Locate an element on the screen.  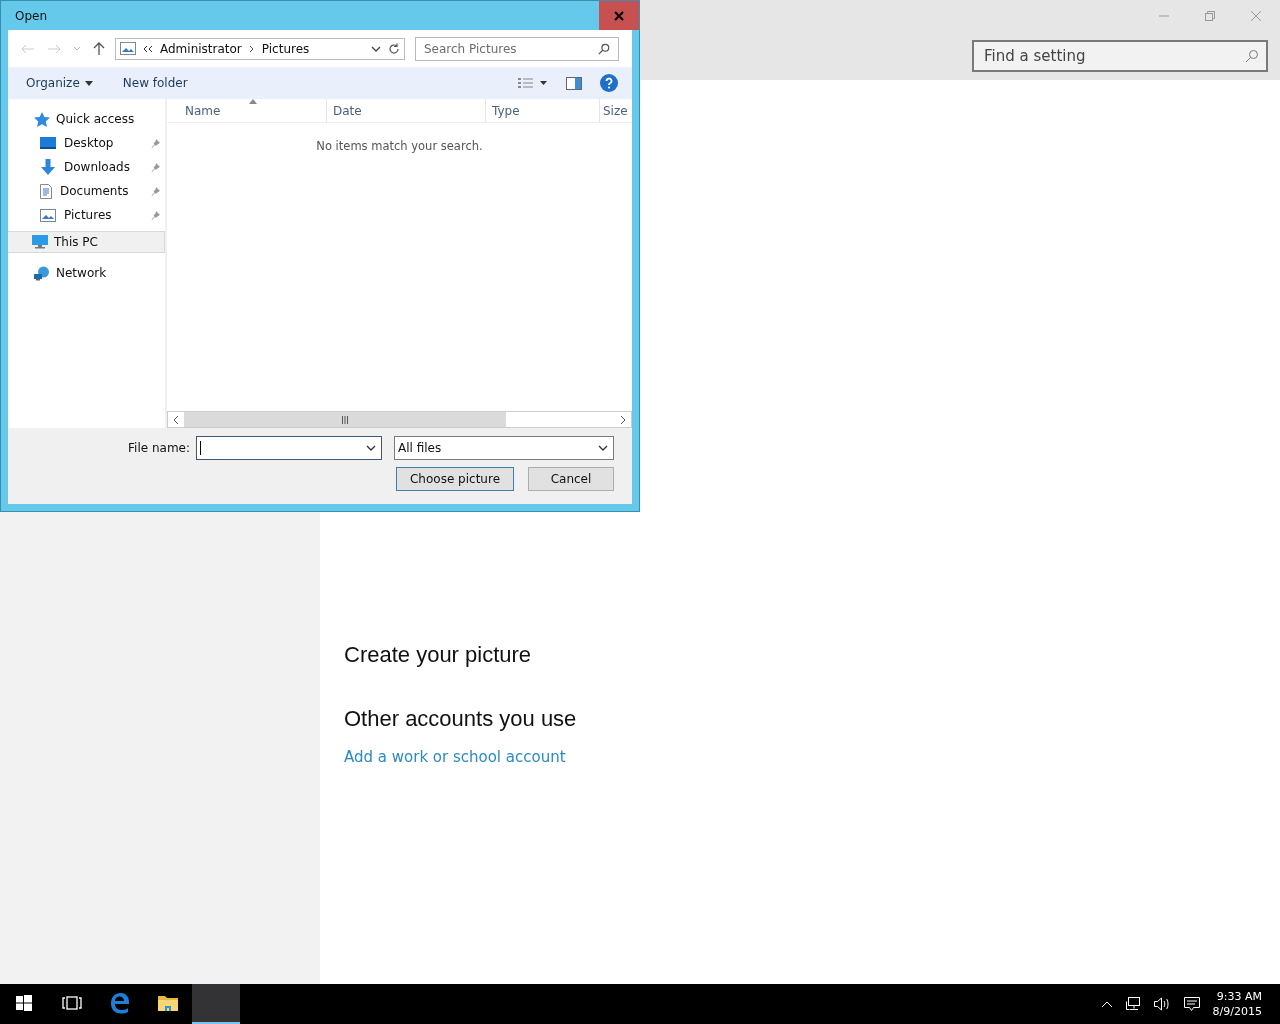
nav-item: Quick access is located at coordinates (86, 119).